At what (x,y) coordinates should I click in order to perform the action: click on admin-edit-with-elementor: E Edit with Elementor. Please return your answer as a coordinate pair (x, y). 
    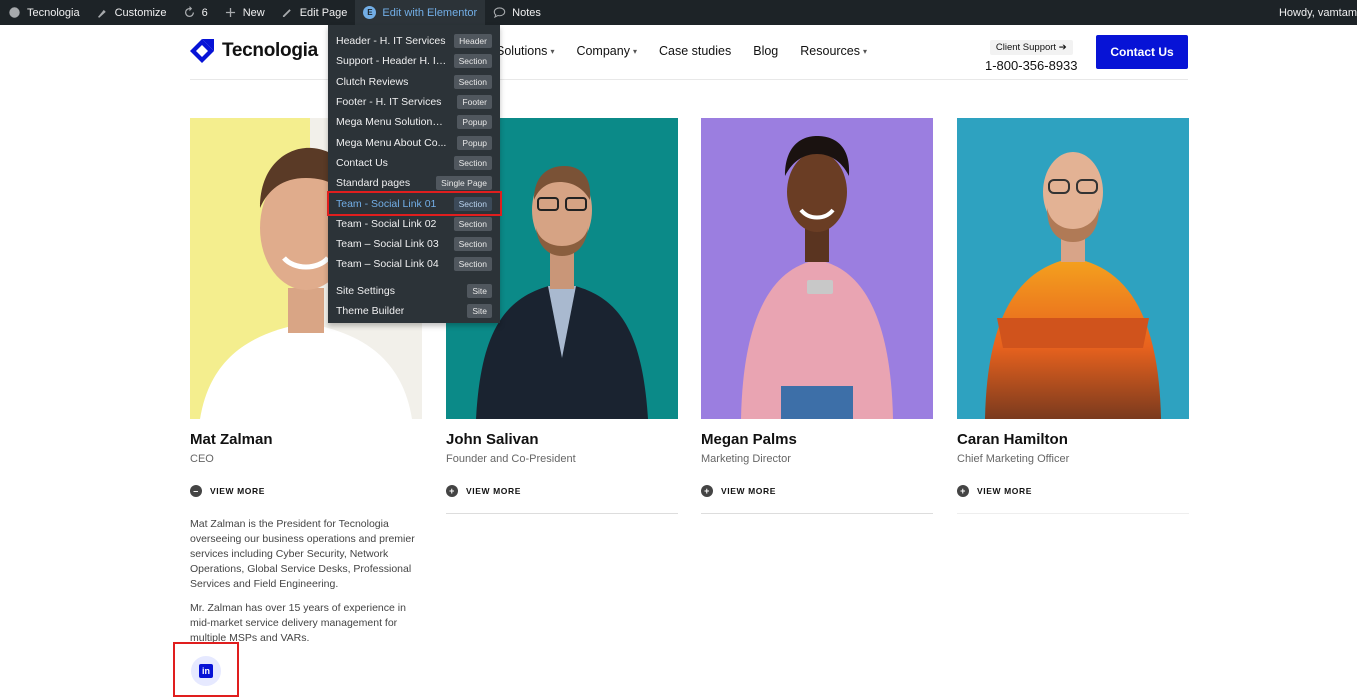
    Looking at the image, I should click on (420, 12).